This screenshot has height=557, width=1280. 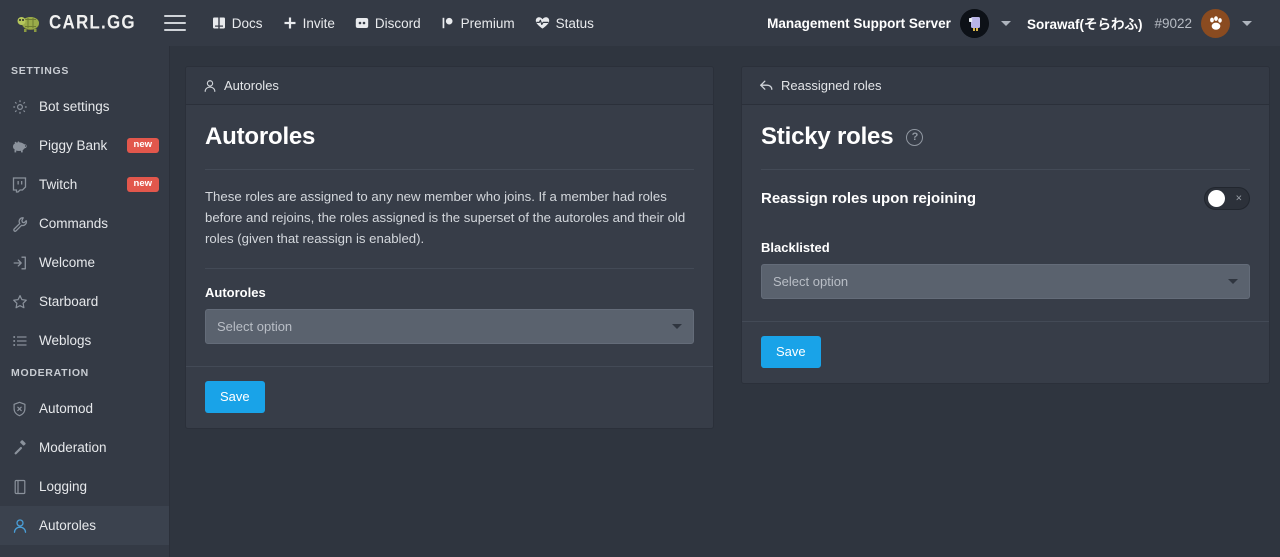 I want to click on sidebar-item-label: Piggy Bank, so click(x=73, y=145).